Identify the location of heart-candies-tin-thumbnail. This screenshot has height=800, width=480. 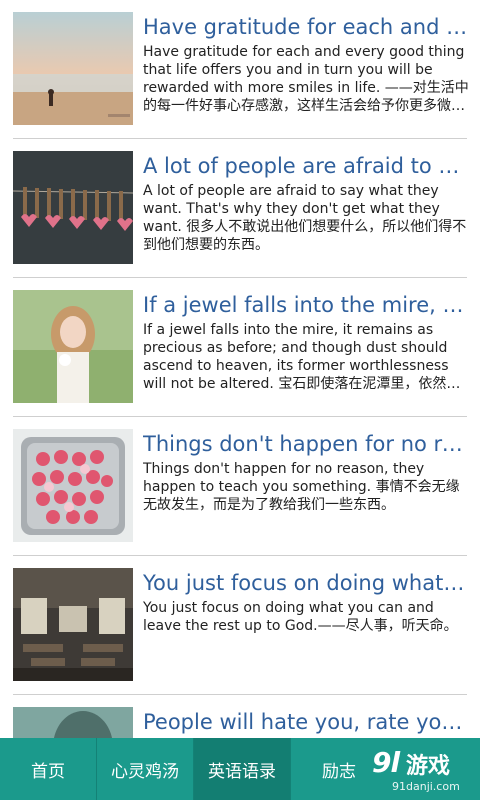
(73, 485).